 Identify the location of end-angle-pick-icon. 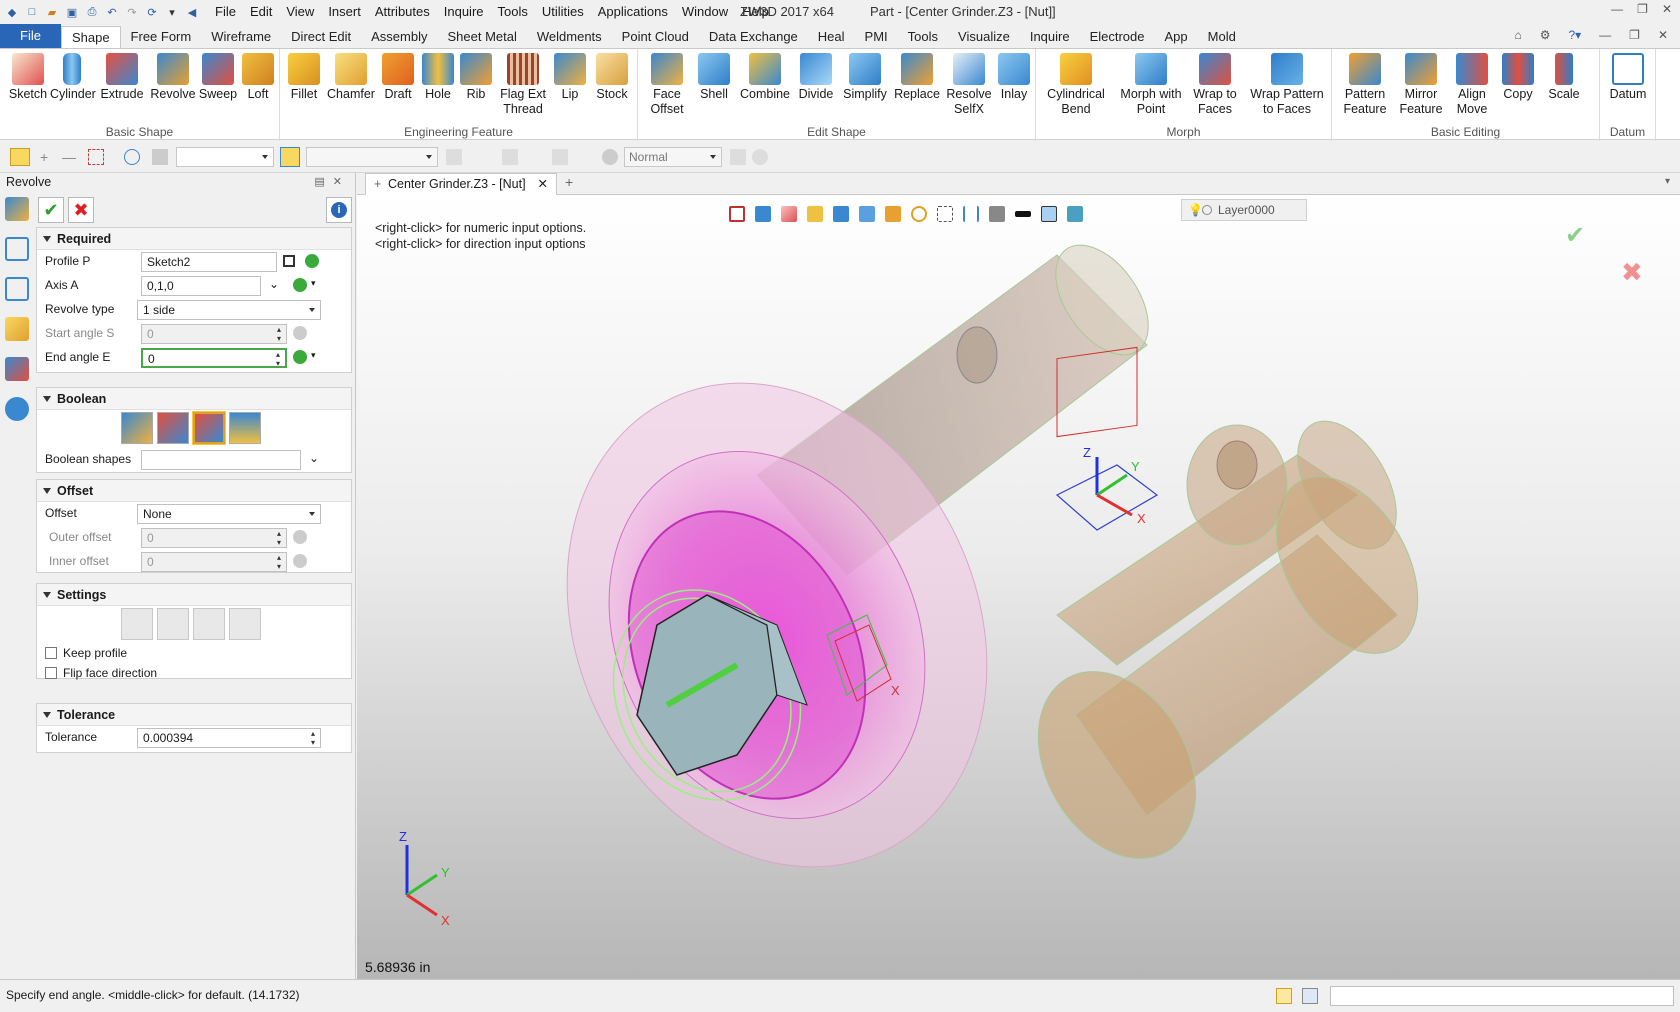
(300, 357).